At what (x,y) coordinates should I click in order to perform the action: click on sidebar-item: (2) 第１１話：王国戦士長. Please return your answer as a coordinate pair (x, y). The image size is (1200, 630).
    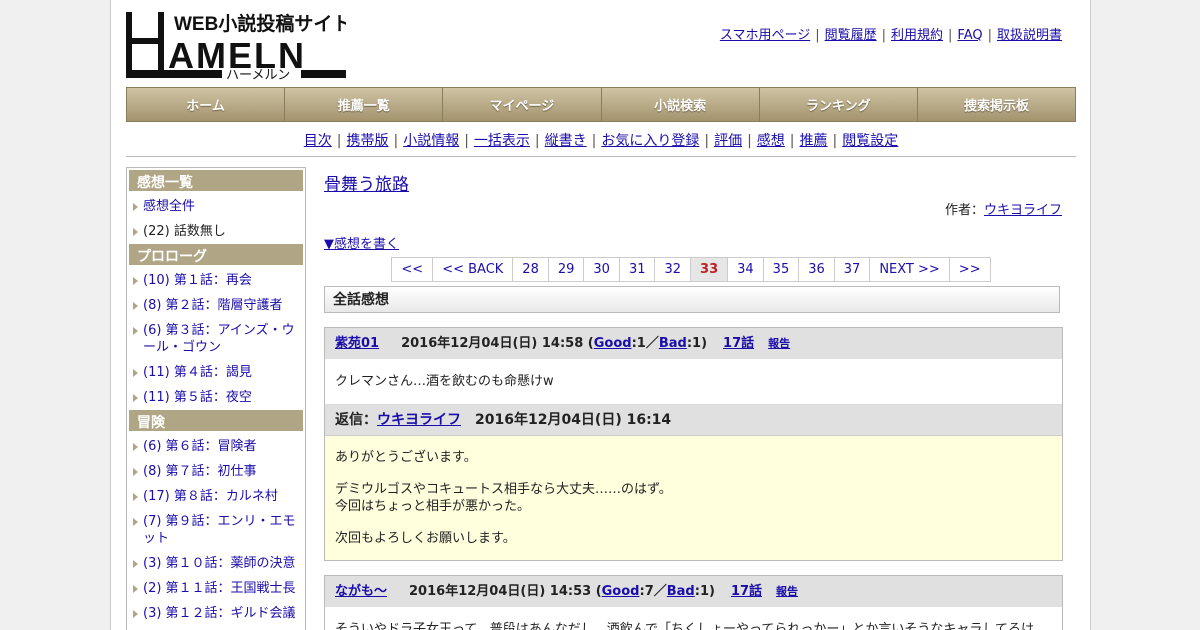
    Looking at the image, I should click on (216, 588).